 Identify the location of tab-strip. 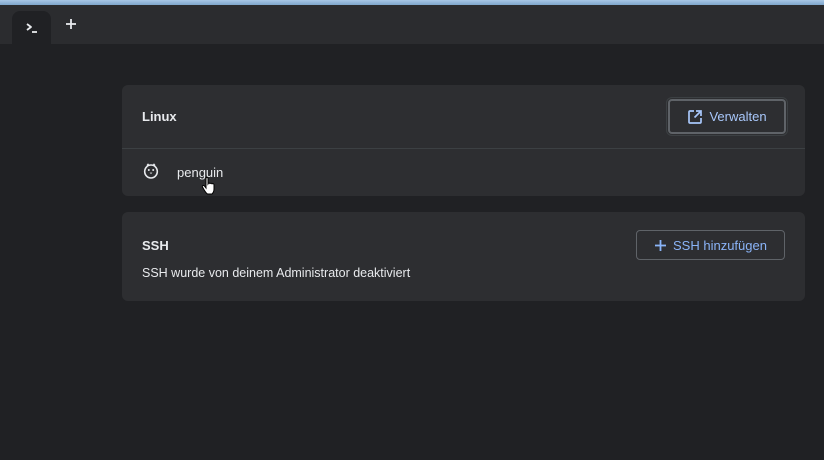
(412, 24).